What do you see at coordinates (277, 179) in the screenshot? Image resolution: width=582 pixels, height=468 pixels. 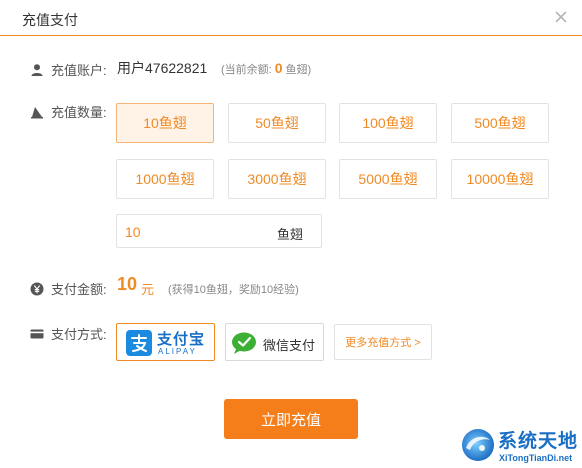 I see `option-3000: 3000鱼翅` at bounding box center [277, 179].